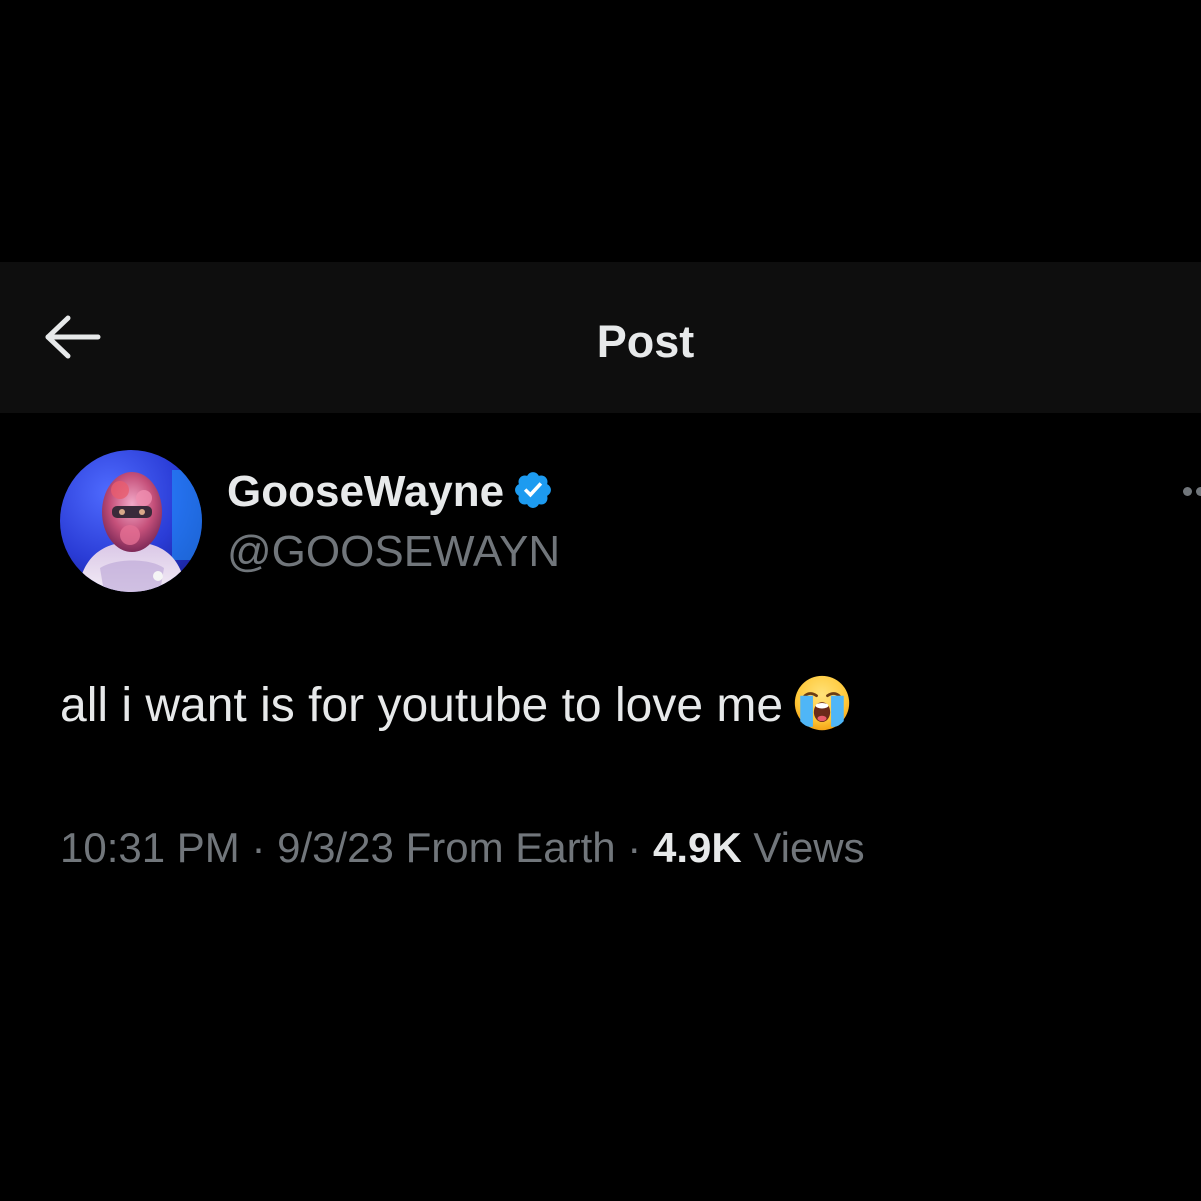 The image size is (1201, 1201). I want to click on top-bar: Post, so click(600, 337).